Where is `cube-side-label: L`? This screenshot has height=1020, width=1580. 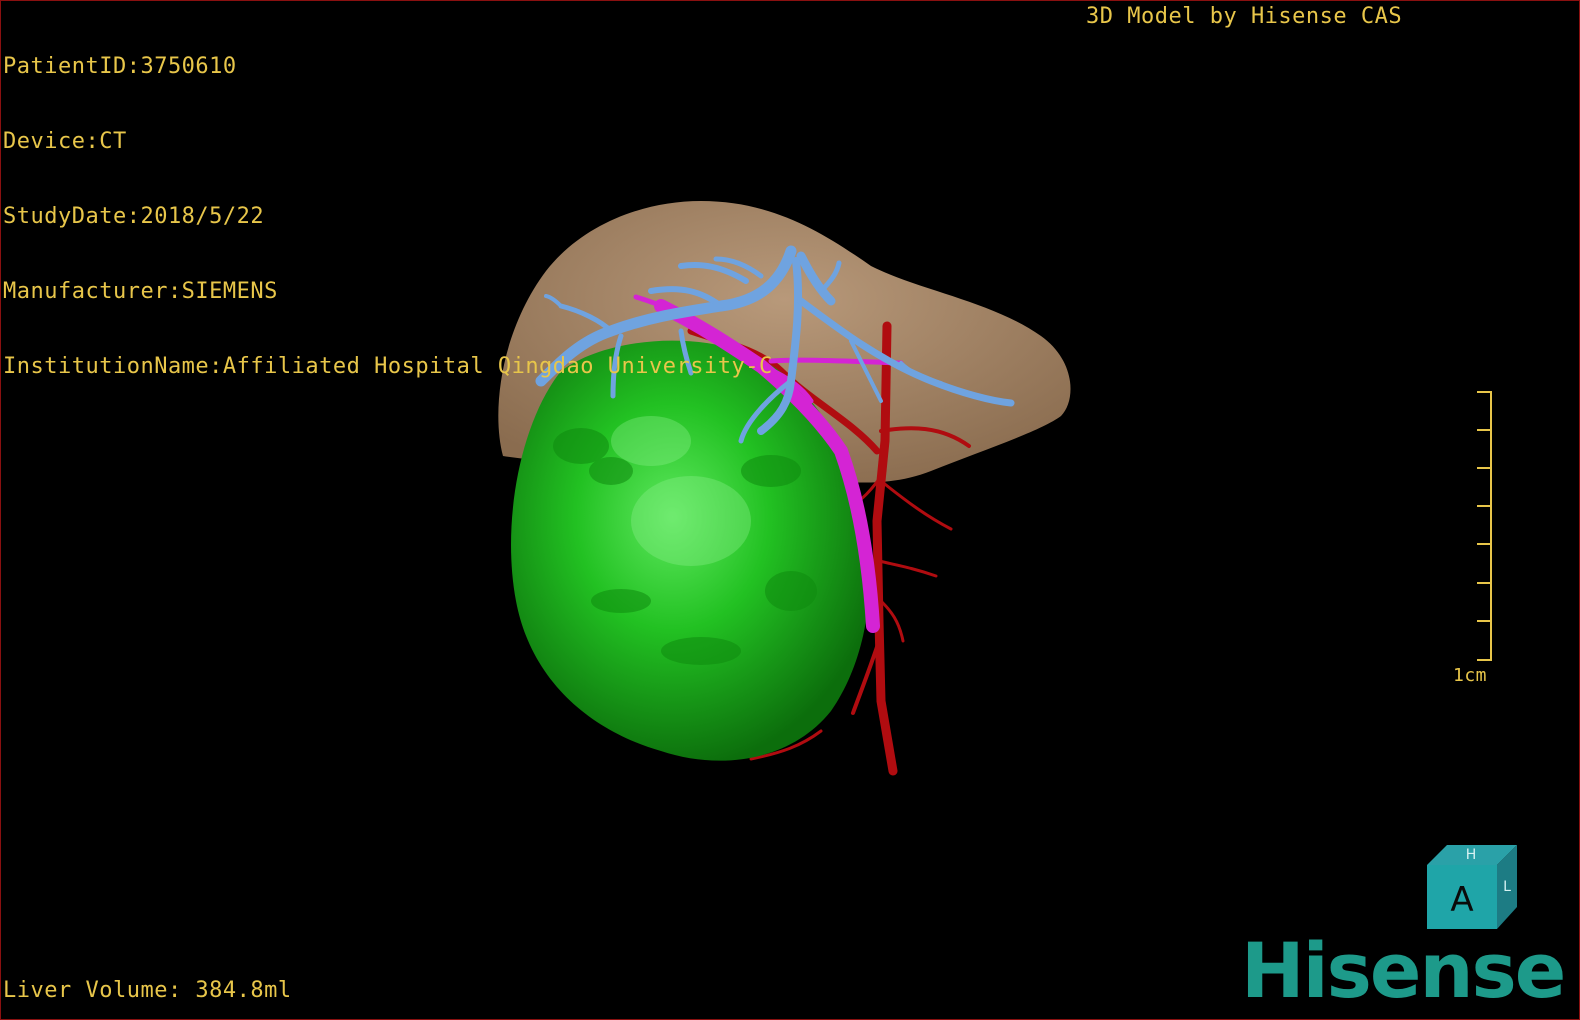
cube-side-label: L is located at coordinates (1507, 887).